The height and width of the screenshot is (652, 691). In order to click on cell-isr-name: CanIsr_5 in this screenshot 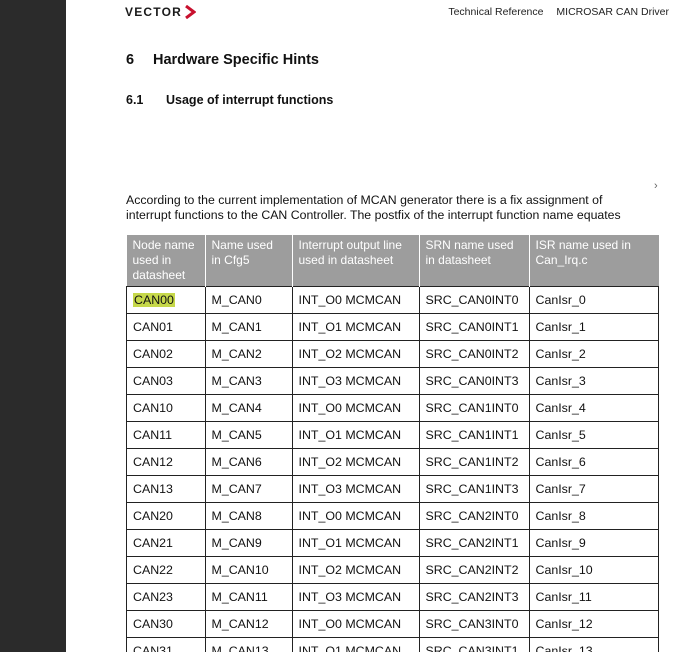, I will do `click(593, 435)`.